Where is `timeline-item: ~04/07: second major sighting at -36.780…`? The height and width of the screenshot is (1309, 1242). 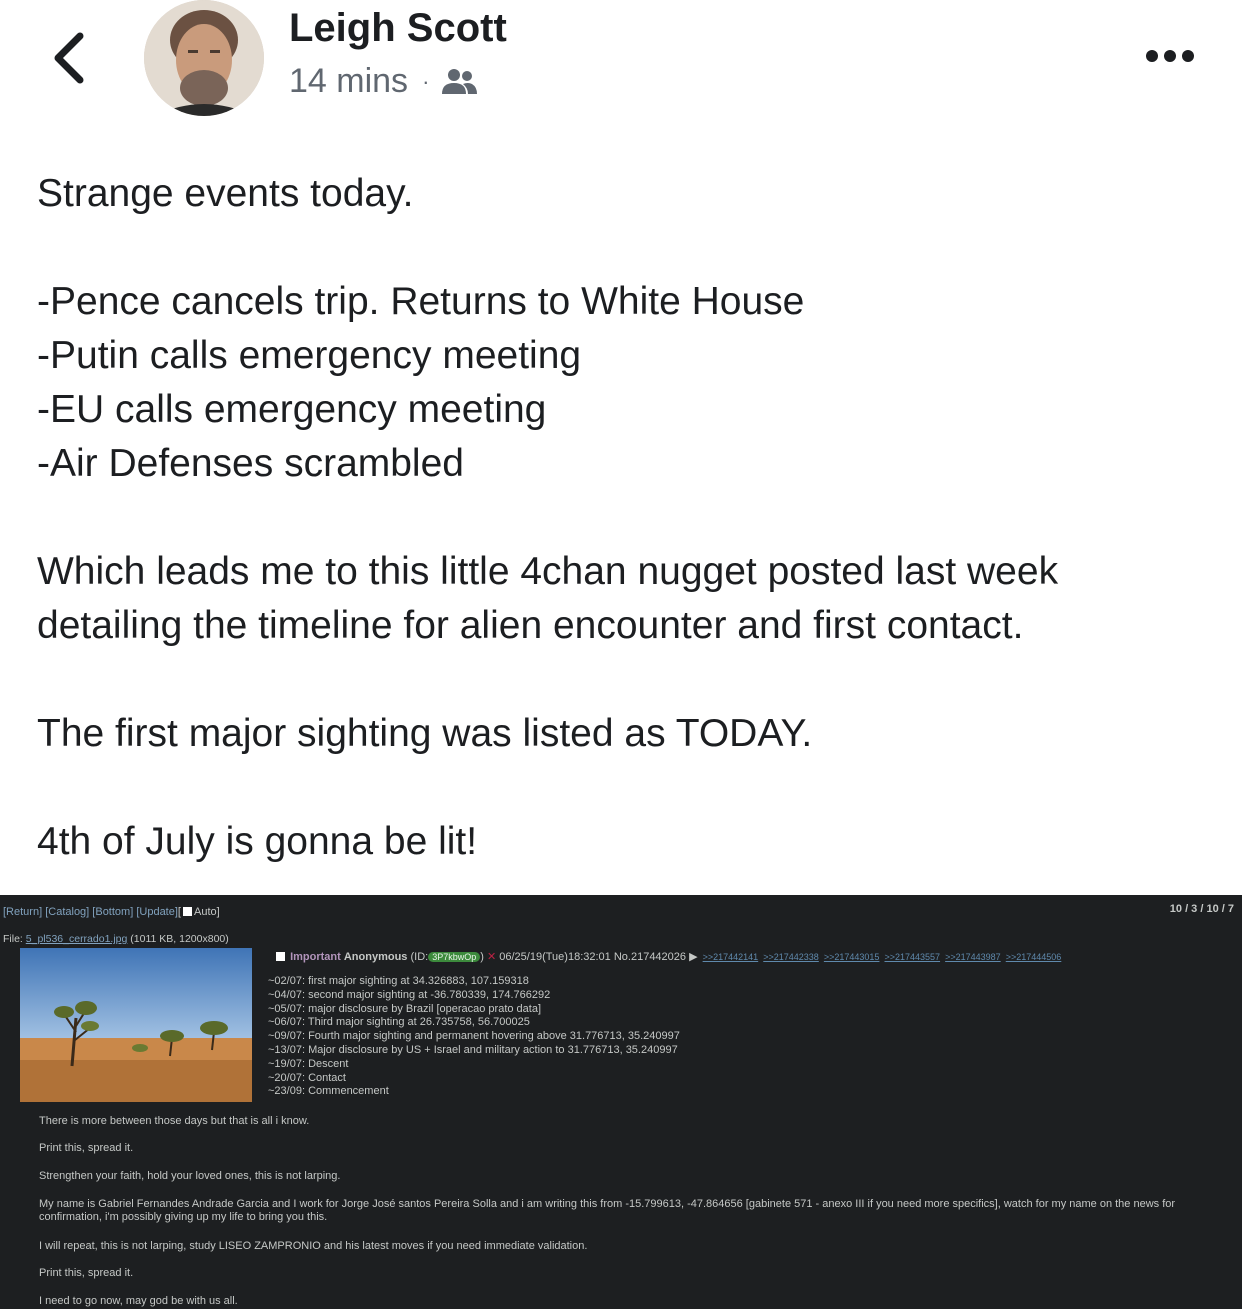
timeline-item: ~04/07: second major sighting at -36.780… is located at coordinates (409, 994).